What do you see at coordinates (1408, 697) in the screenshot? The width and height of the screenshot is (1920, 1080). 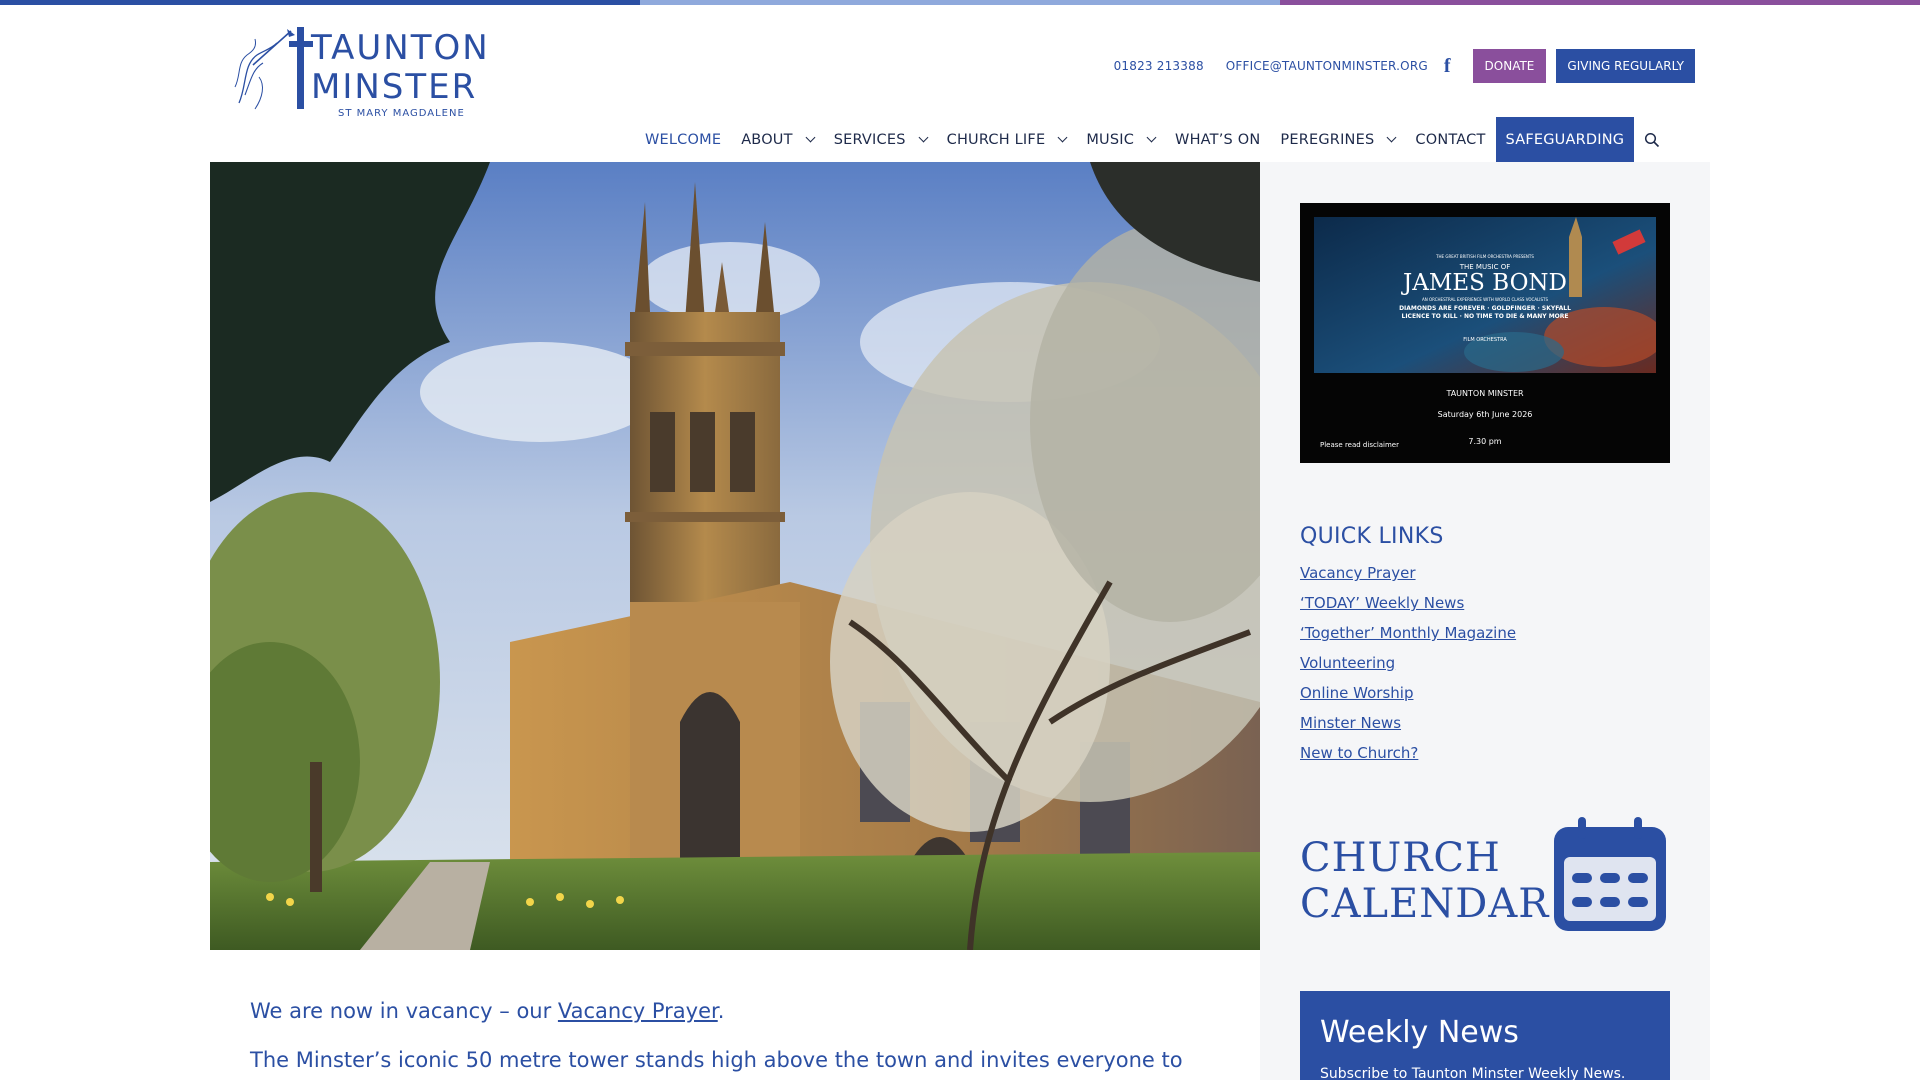 I see `quick-link-online-worship: Online Worship` at bounding box center [1408, 697].